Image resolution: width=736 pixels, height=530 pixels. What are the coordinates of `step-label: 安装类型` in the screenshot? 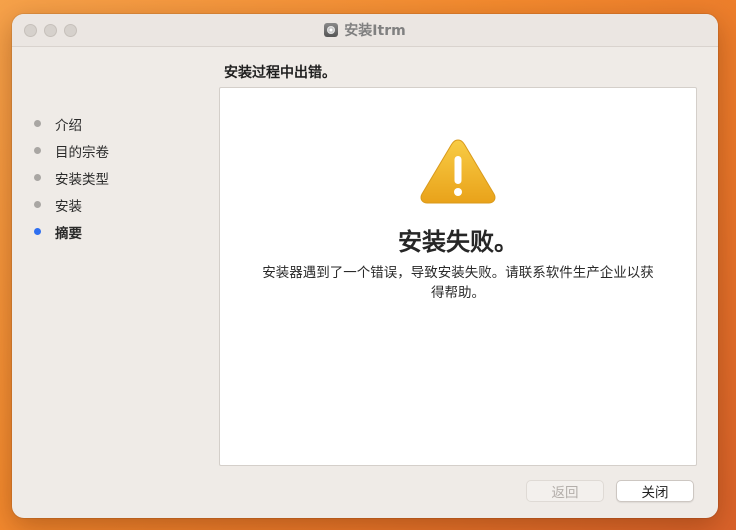 It's located at (82, 179).